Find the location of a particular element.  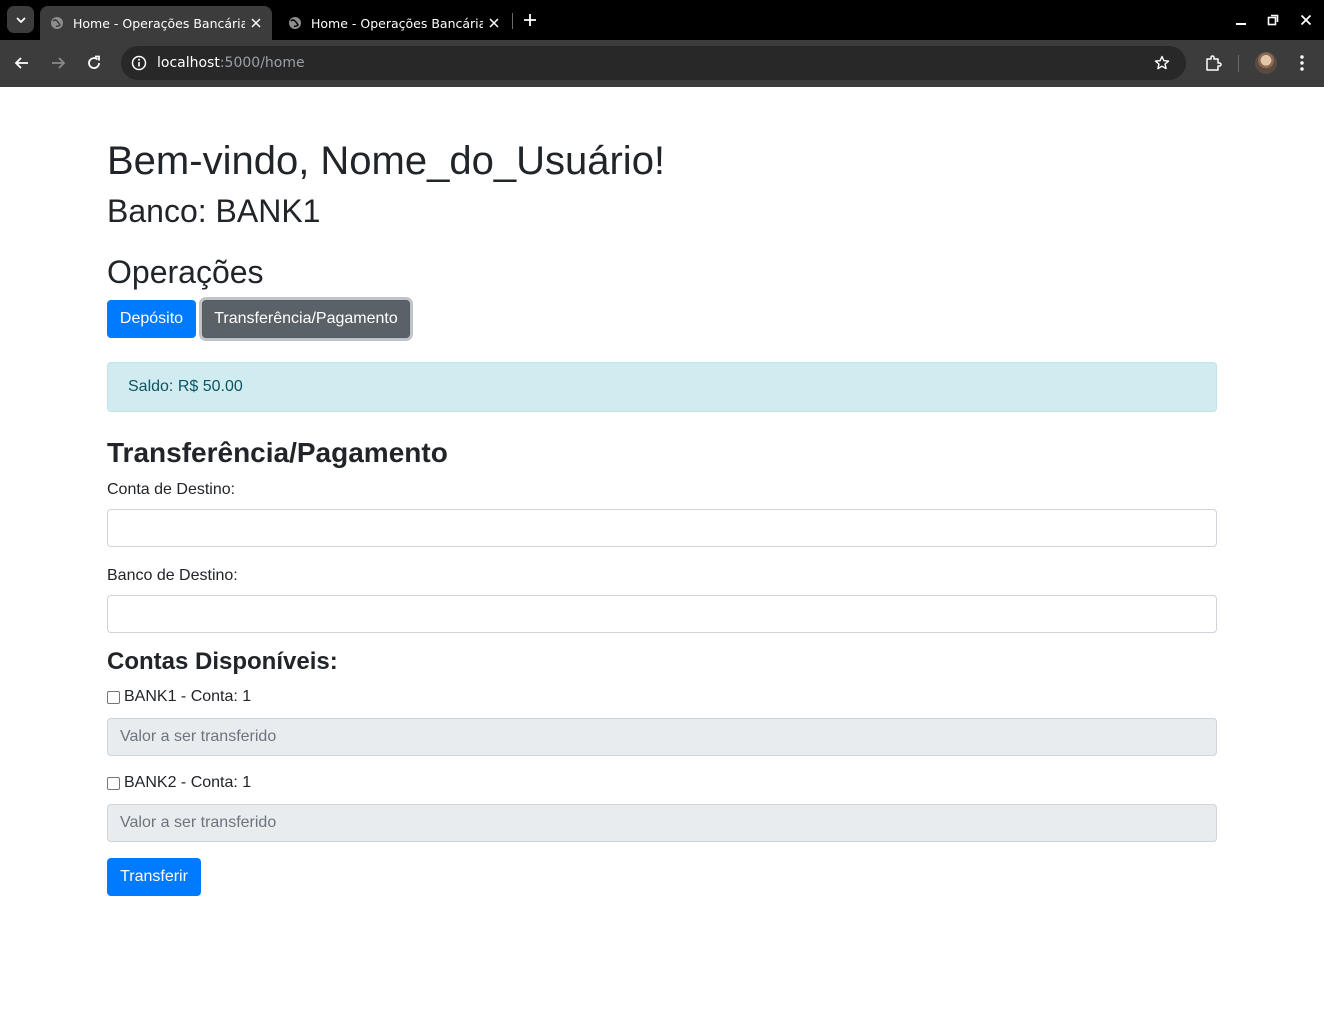

account-checkbox-bank1 is located at coordinates (113, 697).